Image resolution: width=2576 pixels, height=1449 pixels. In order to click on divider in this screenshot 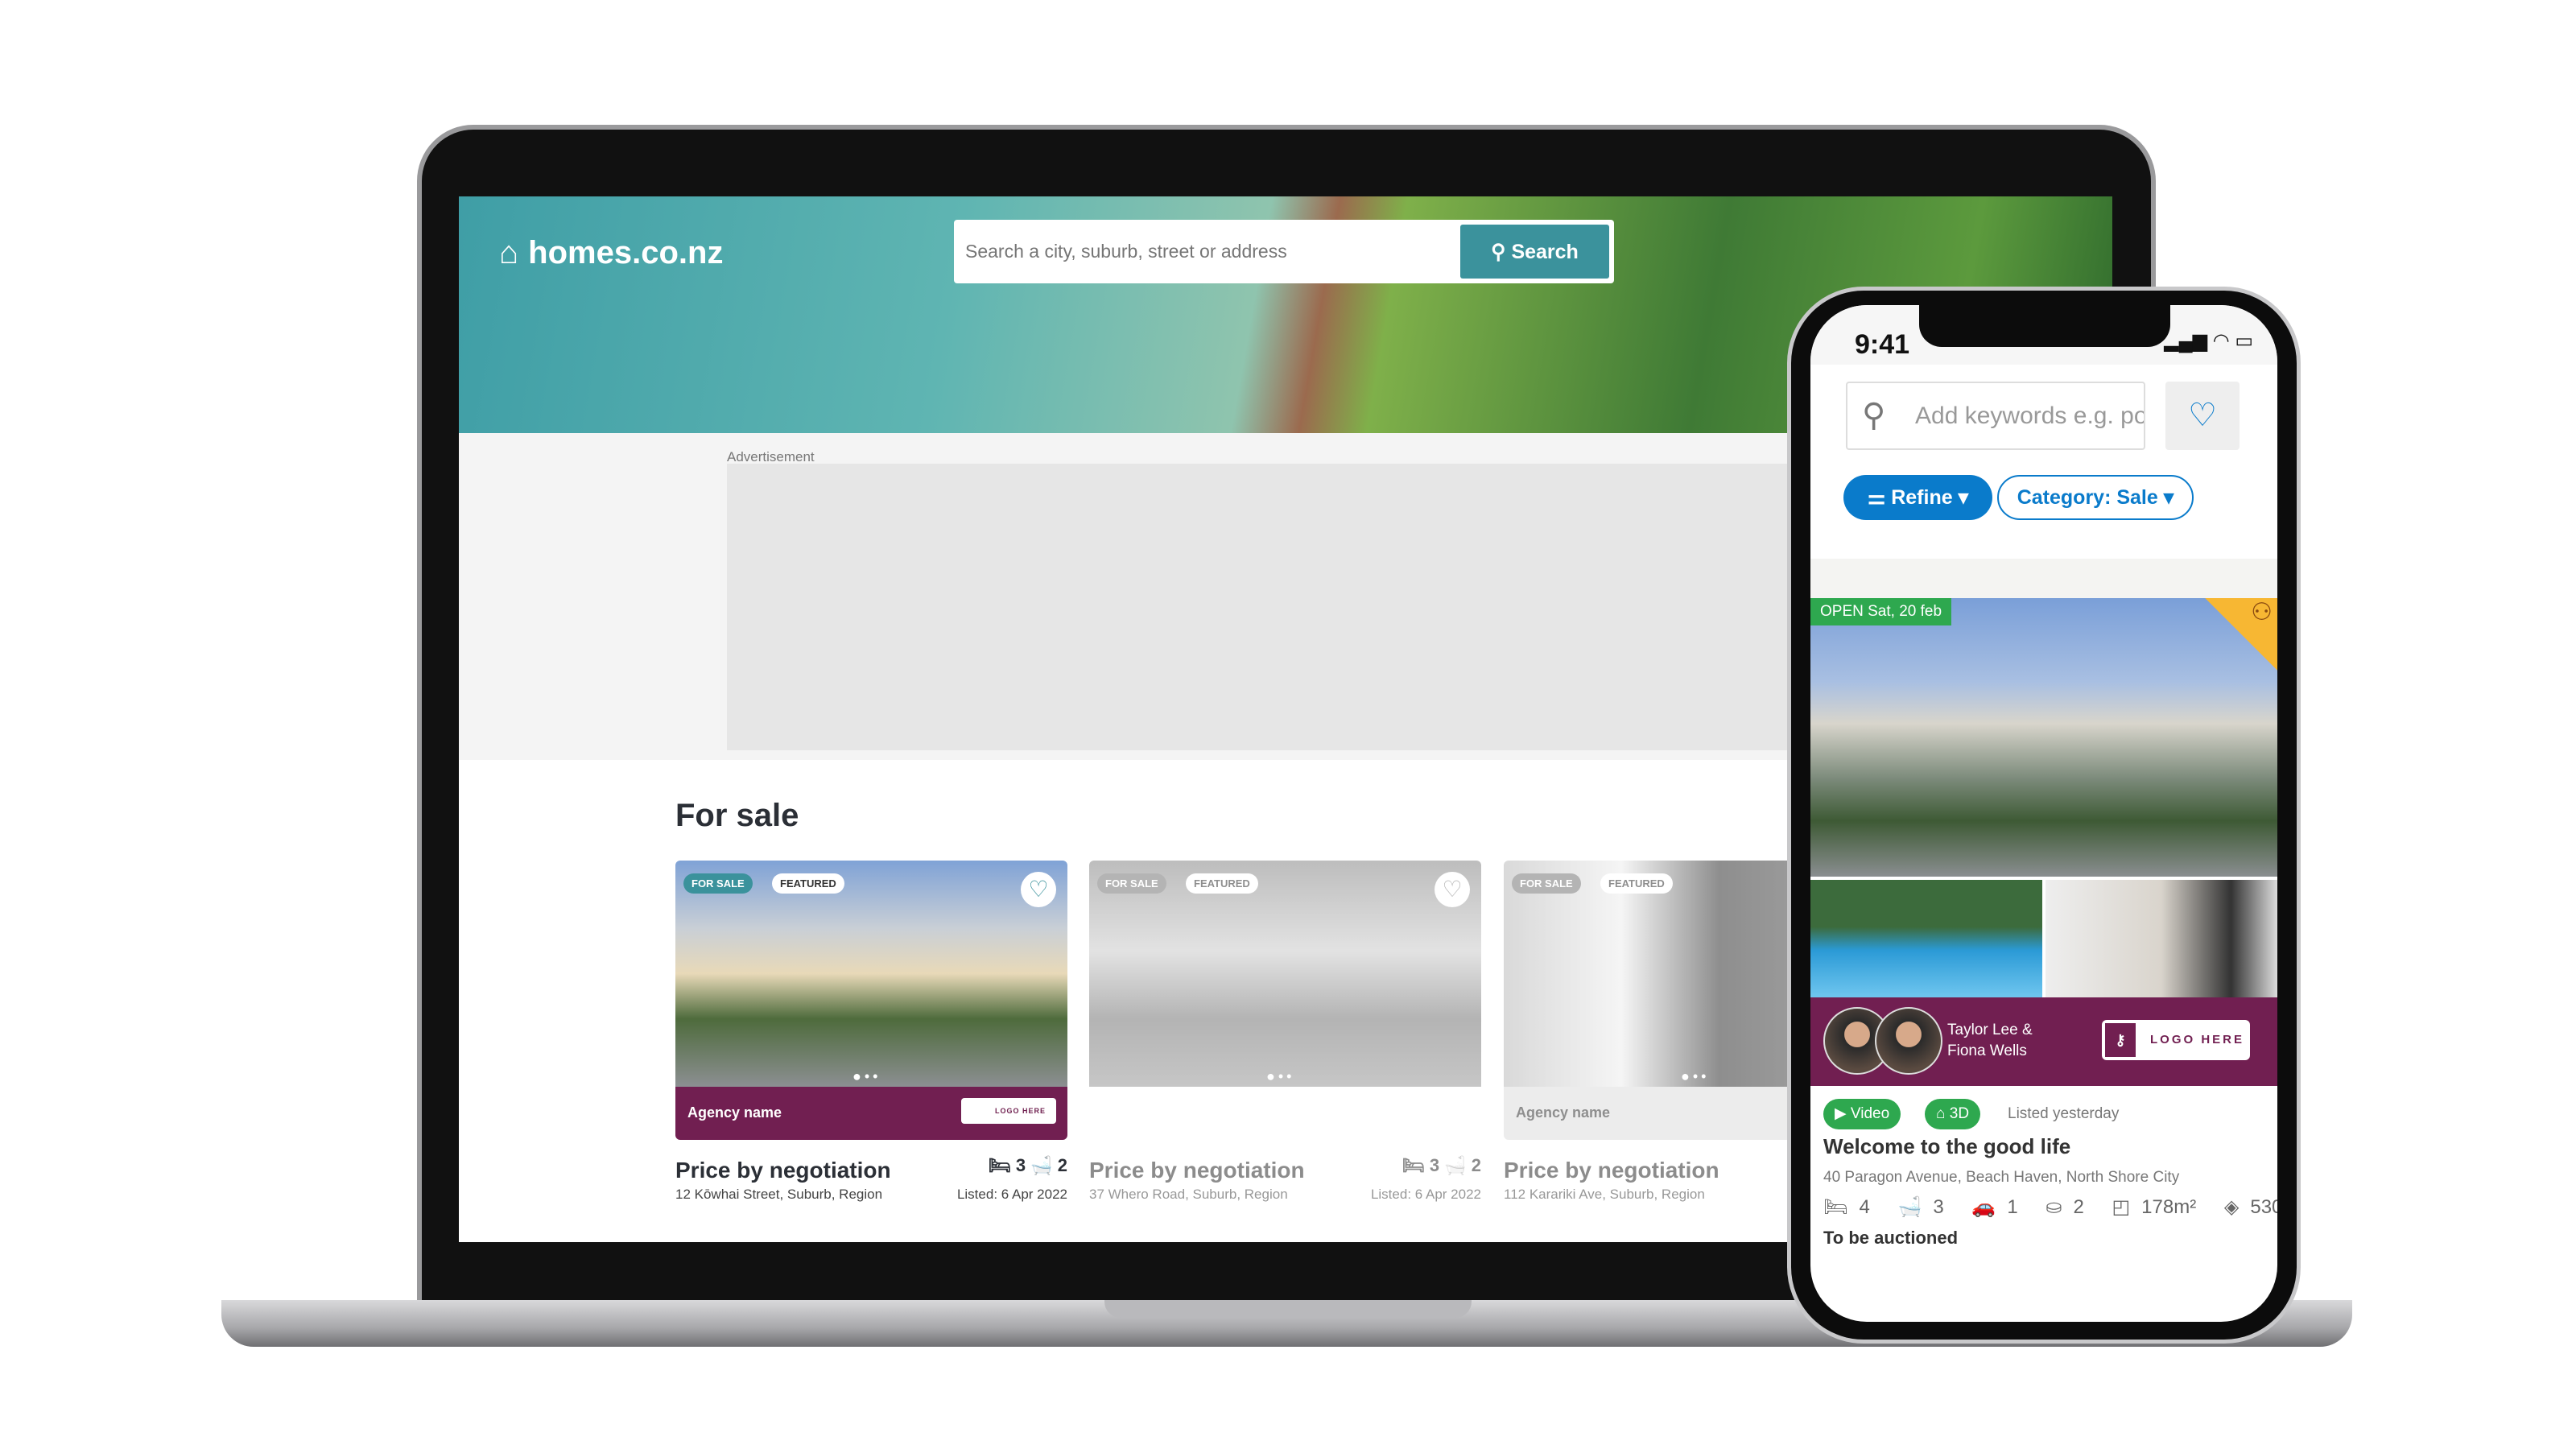, I will do `click(2043, 578)`.